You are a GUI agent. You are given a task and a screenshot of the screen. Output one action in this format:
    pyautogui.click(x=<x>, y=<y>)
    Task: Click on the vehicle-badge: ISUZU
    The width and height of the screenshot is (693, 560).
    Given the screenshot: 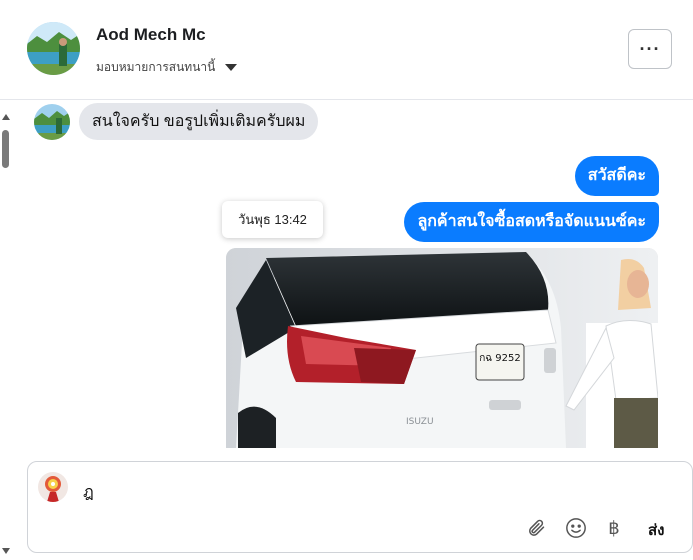 What is the action you would take?
    pyautogui.click(x=420, y=422)
    